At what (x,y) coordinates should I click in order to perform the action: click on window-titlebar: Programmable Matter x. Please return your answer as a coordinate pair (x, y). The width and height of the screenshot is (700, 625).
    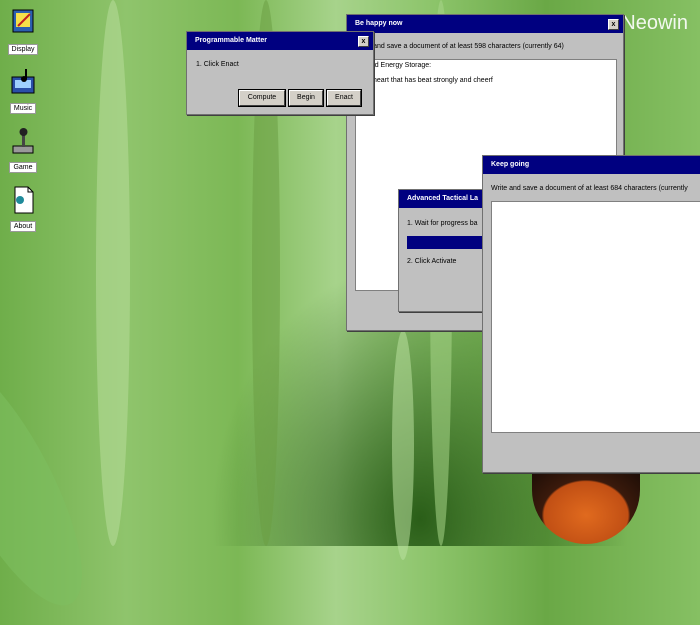
    Looking at the image, I should click on (280, 41).